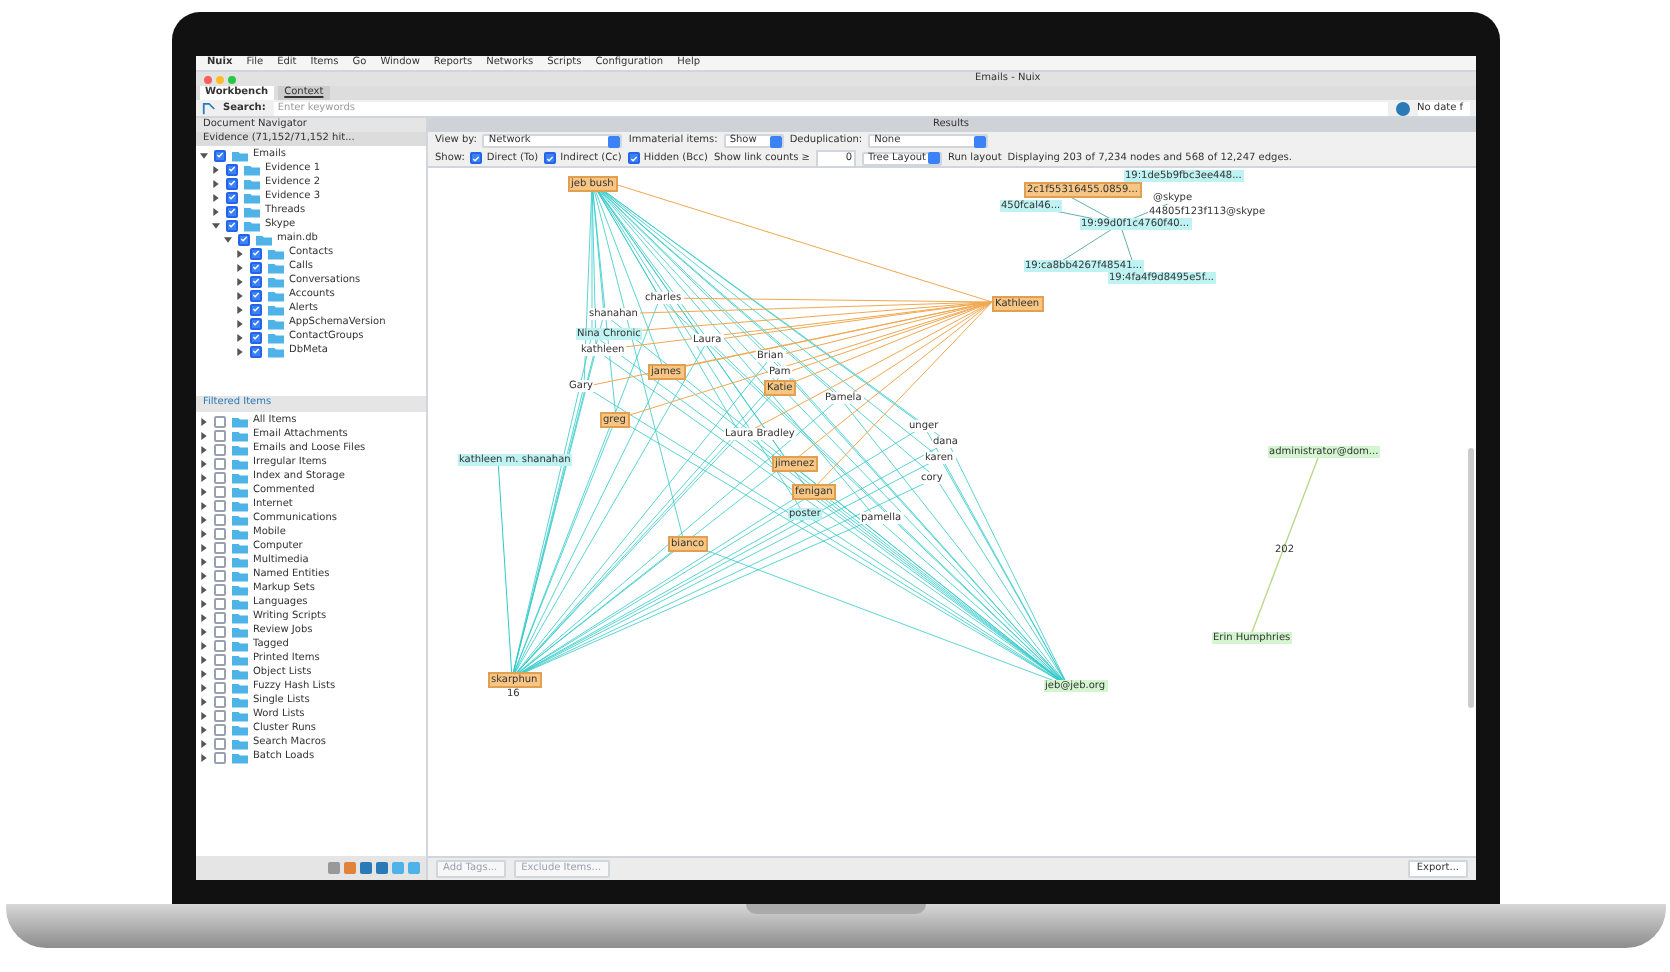  What do you see at coordinates (208, 108) in the screenshot?
I see `nav-icon` at bounding box center [208, 108].